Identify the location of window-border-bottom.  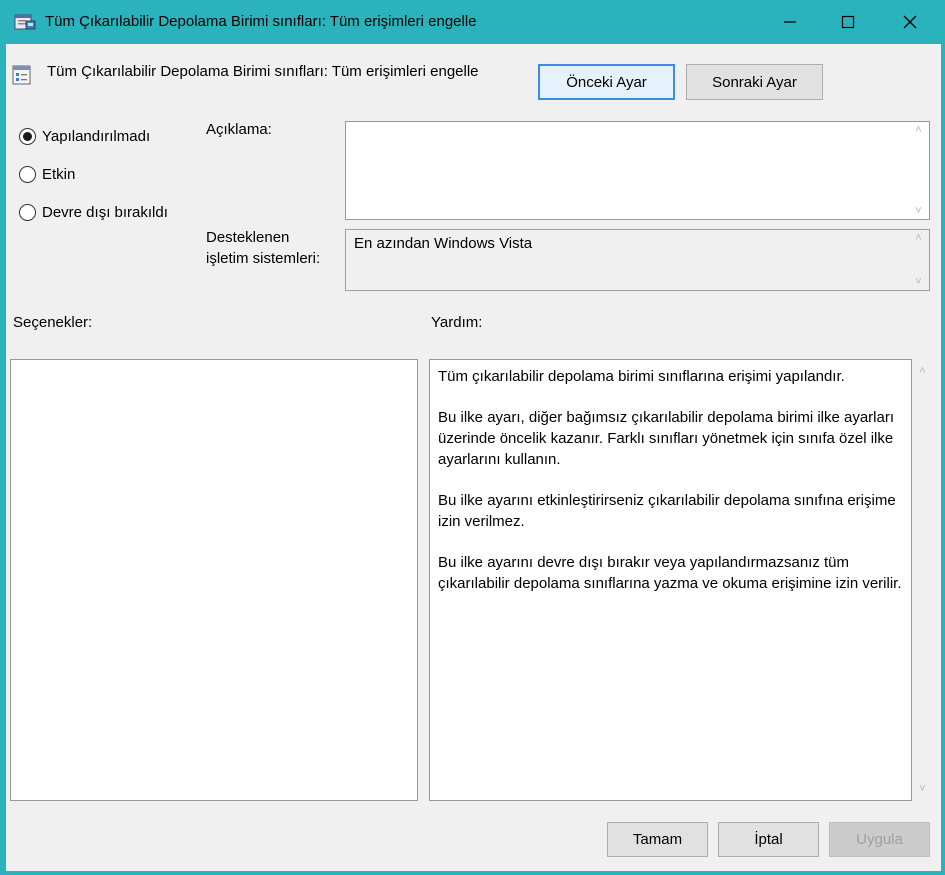
(472, 873).